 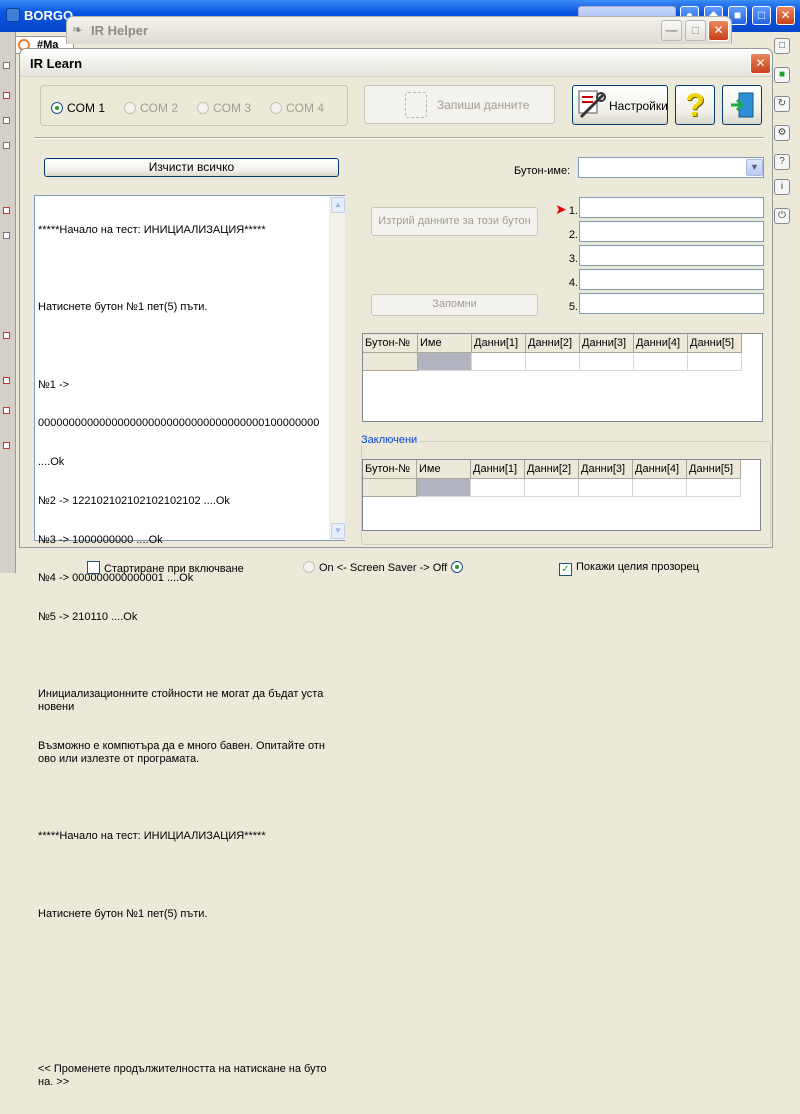 I want to click on ir-helper-maximize-button: □, so click(x=695, y=30).